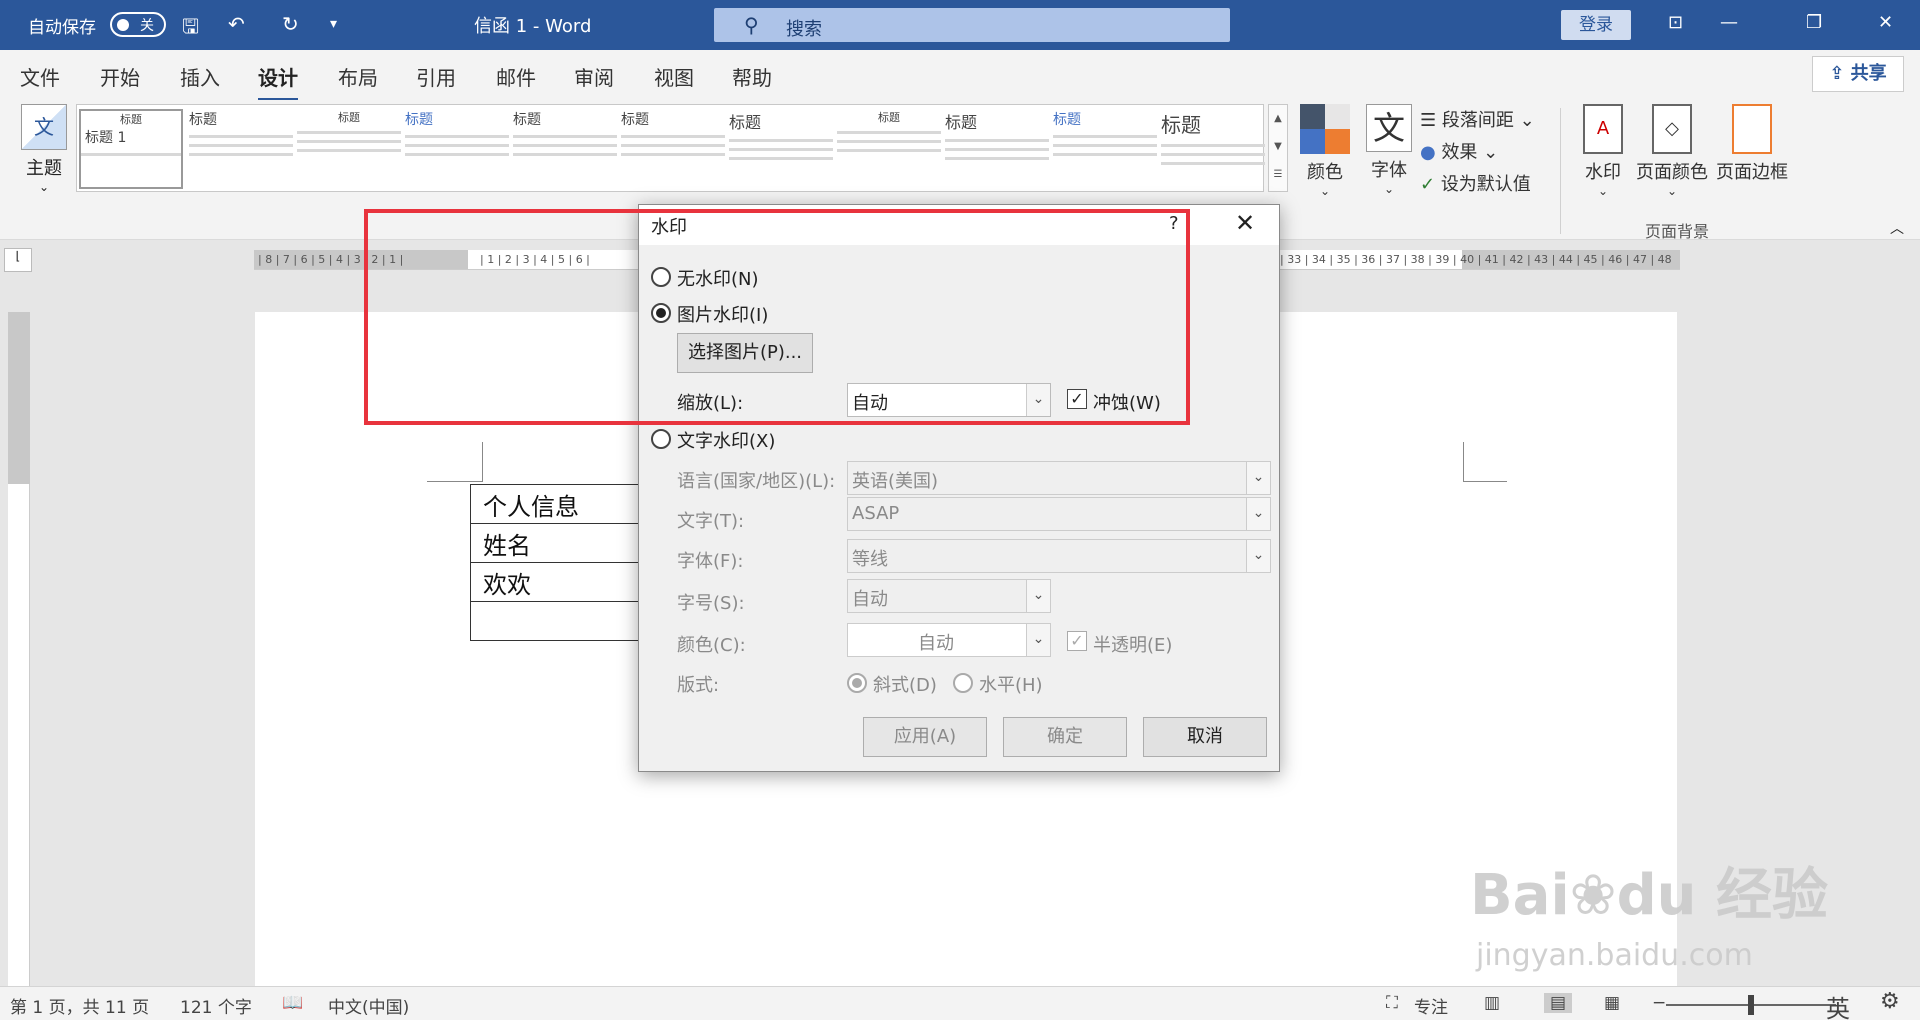 The image size is (1920, 1020). Describe the element at coordinates (1011, 685) in the screenshot. I see `horizontal-label: 水平(H)` at that location.